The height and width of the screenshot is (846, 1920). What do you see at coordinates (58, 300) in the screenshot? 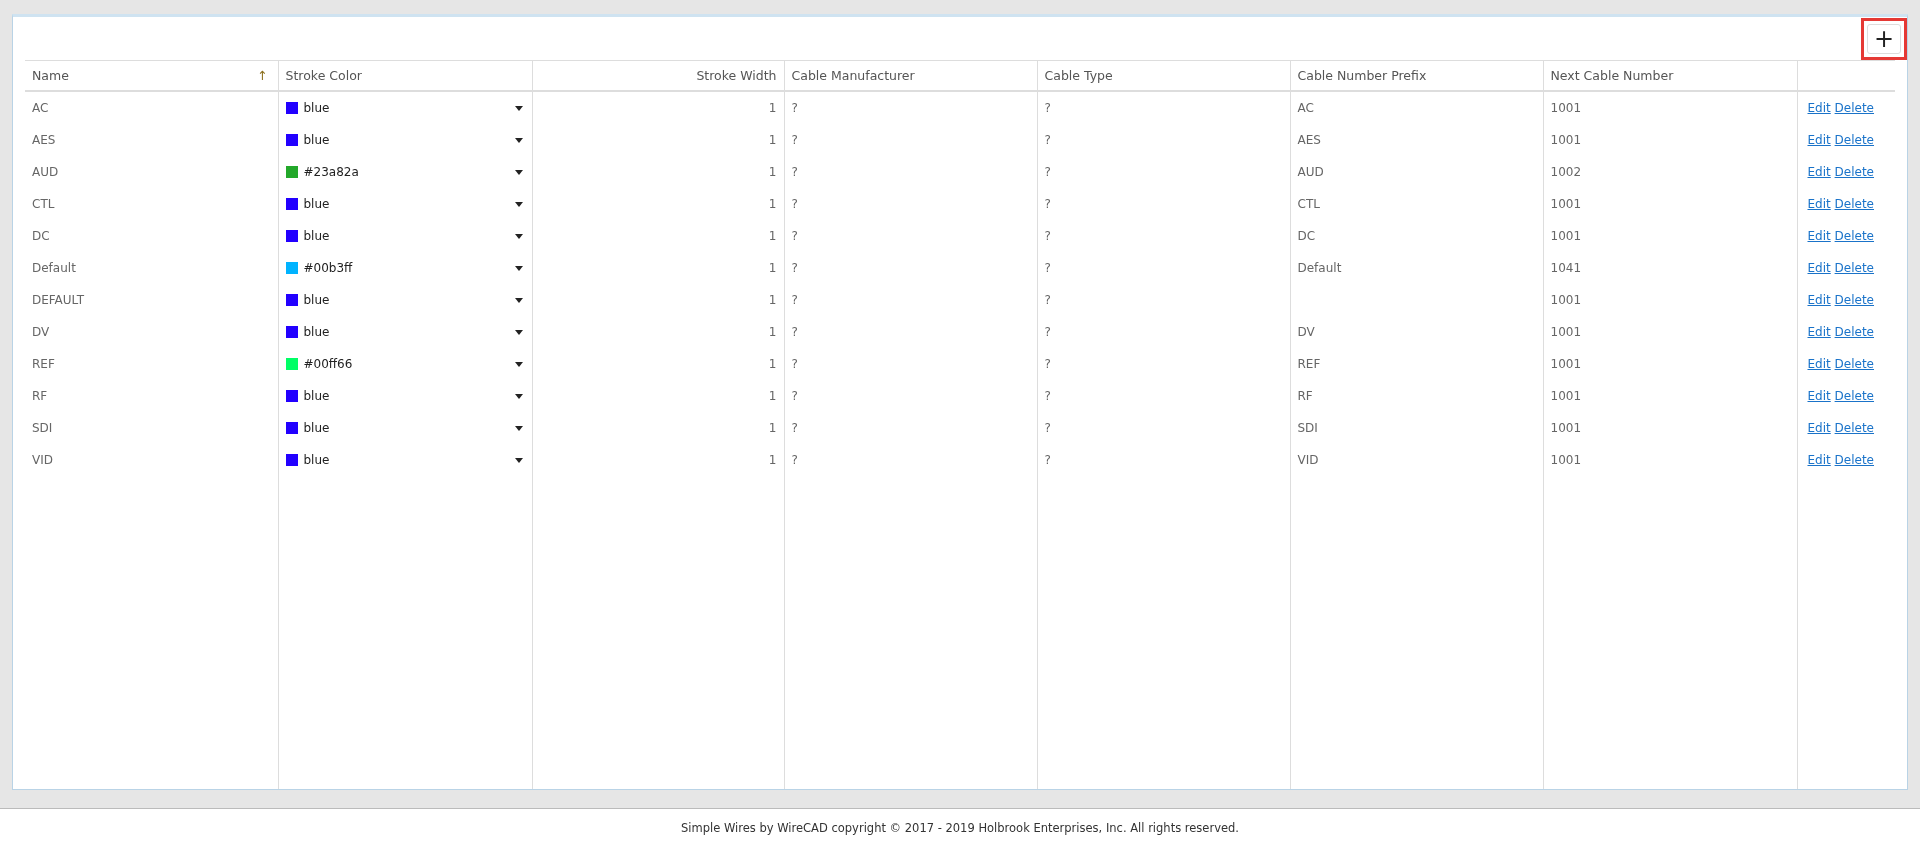
I see `table-cell: DEFAULT` at bounding box center [58, 300].